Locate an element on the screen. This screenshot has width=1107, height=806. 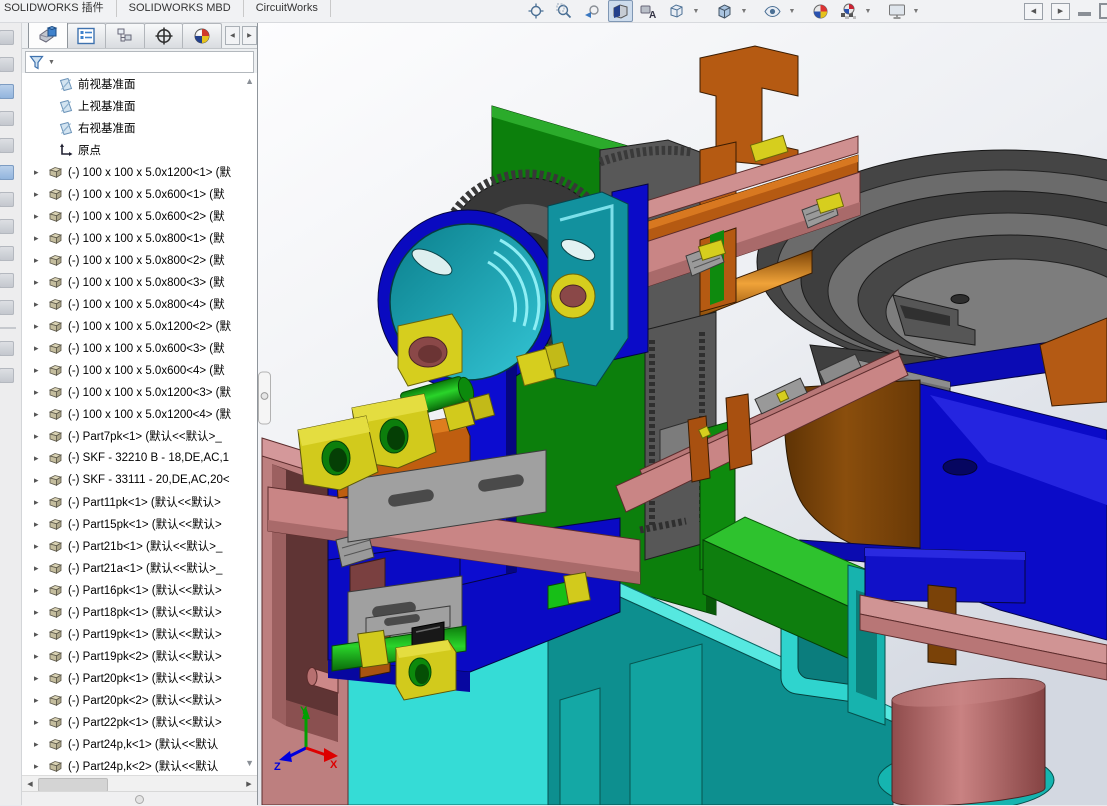
tab-featuremanager-design-tree is located at coordinates (48, 34).